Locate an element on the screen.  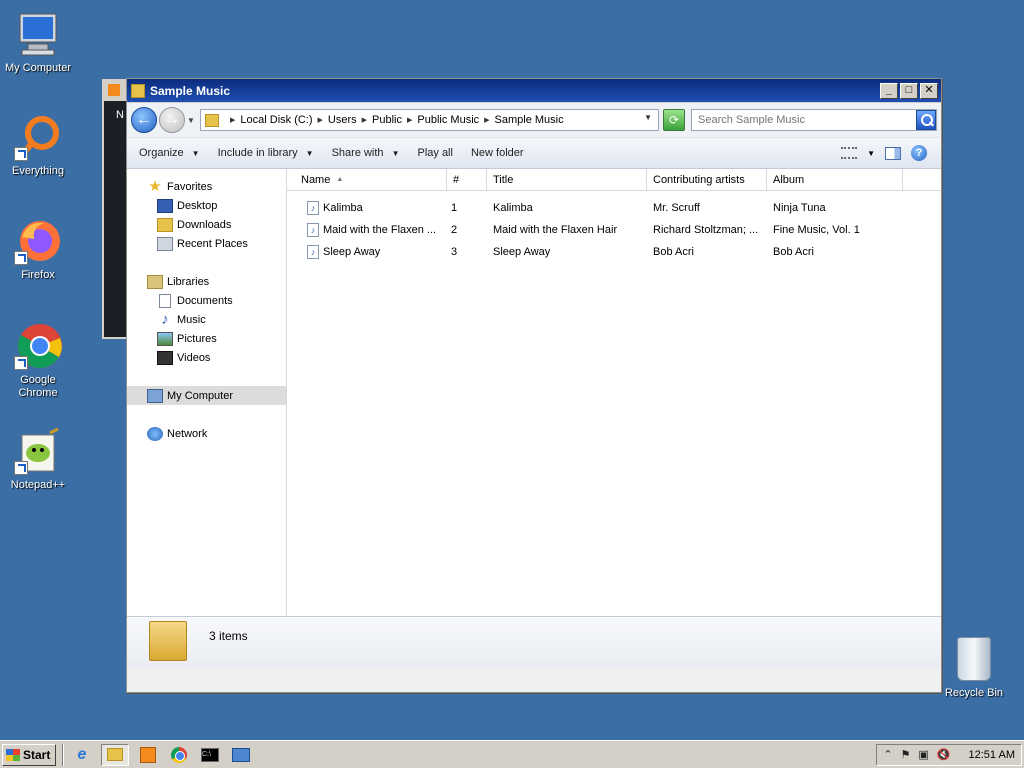
forward-button: → is located at coordinates (172, 120).